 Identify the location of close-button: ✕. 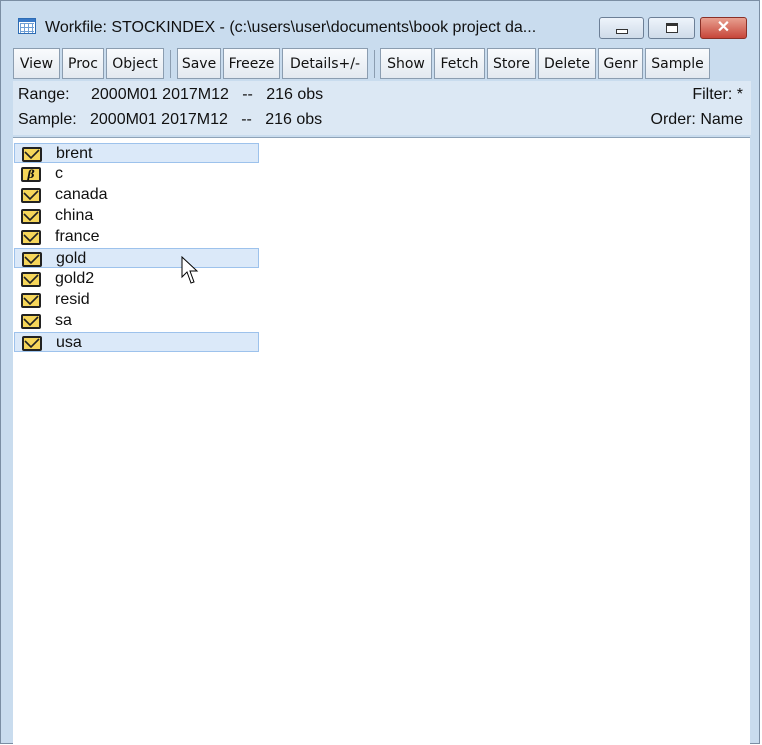
(723, 28).